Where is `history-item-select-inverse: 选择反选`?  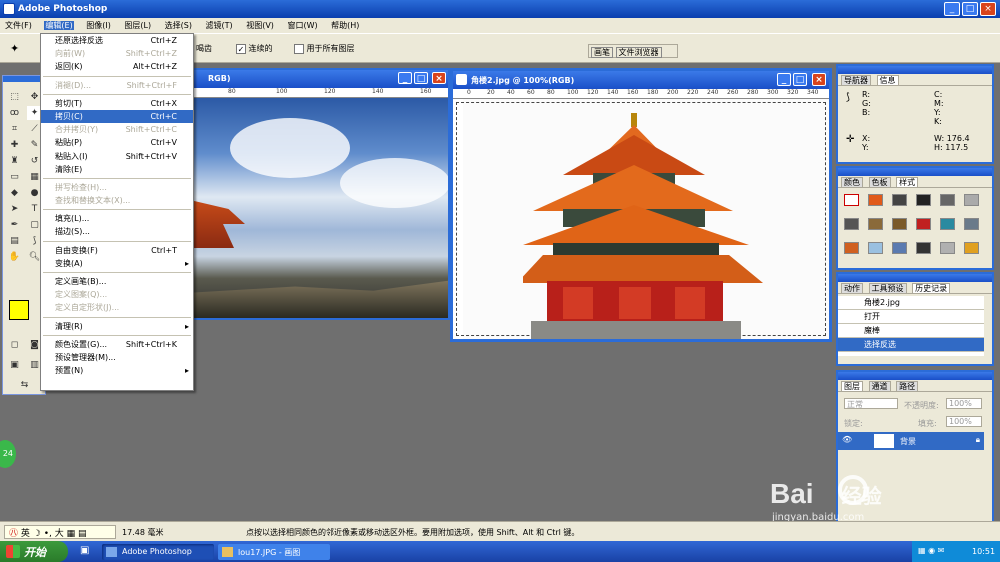
history-item-select-inverse: 选择反选 is located at coordinates (911, 345).